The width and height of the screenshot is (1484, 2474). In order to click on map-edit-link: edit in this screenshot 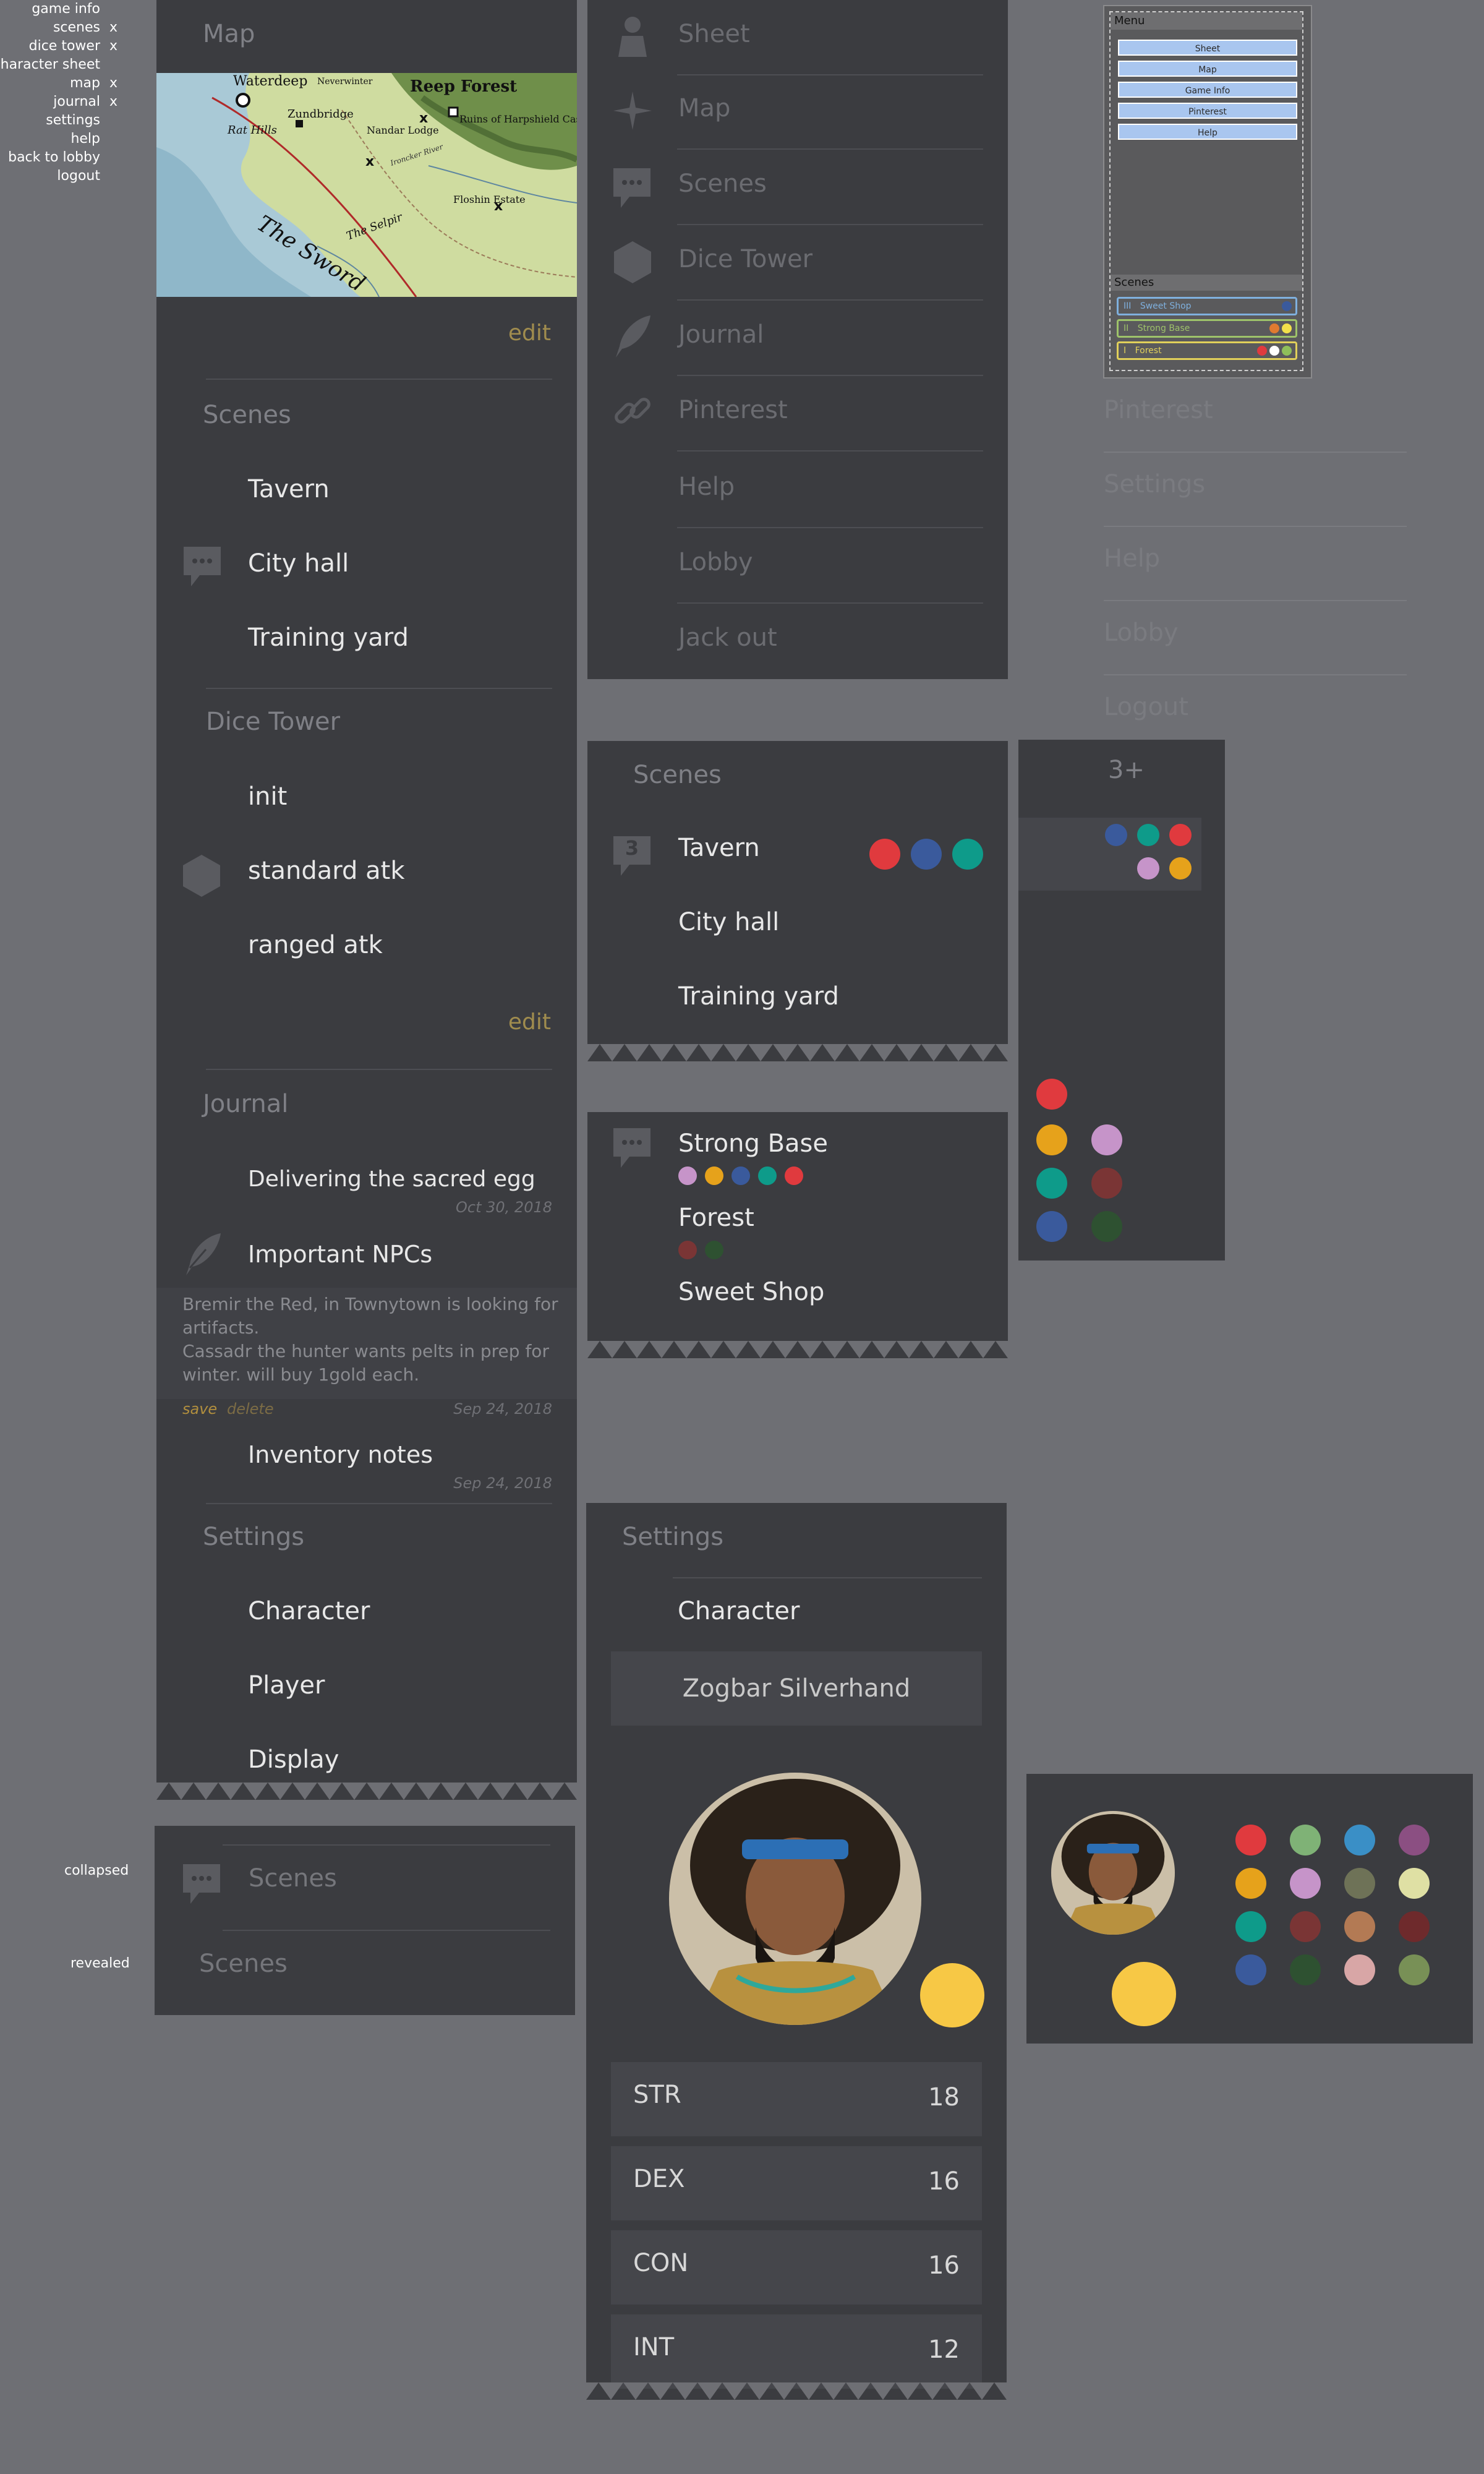, I will do `click(529, 333)`.